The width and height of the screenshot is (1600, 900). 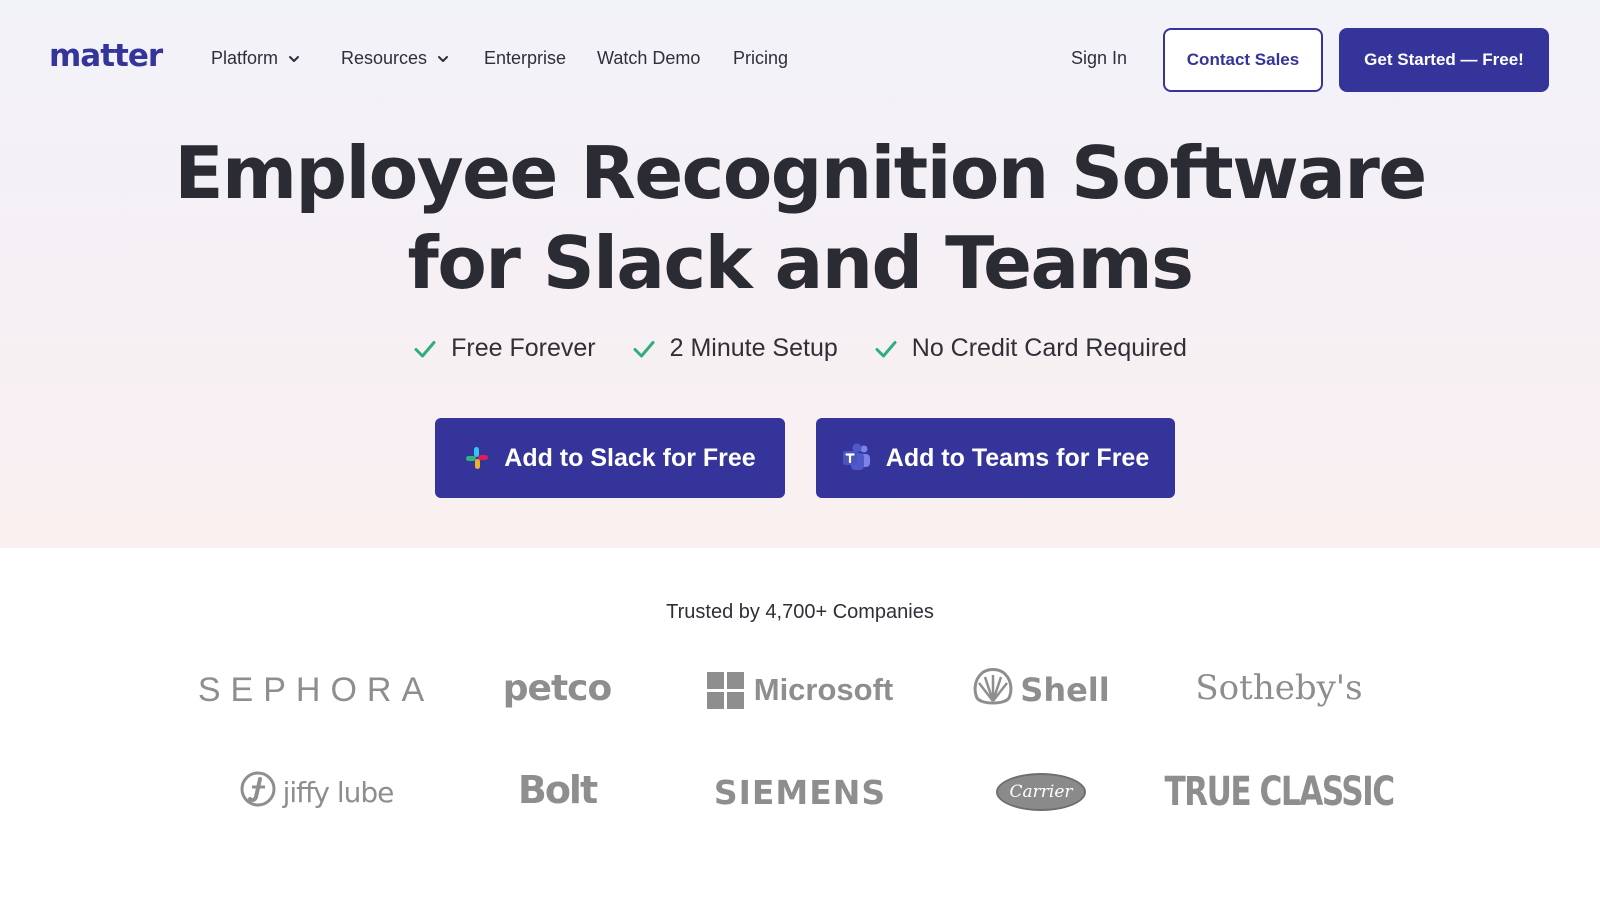 I want to click on shell-icon, so click(x=993, y=690).